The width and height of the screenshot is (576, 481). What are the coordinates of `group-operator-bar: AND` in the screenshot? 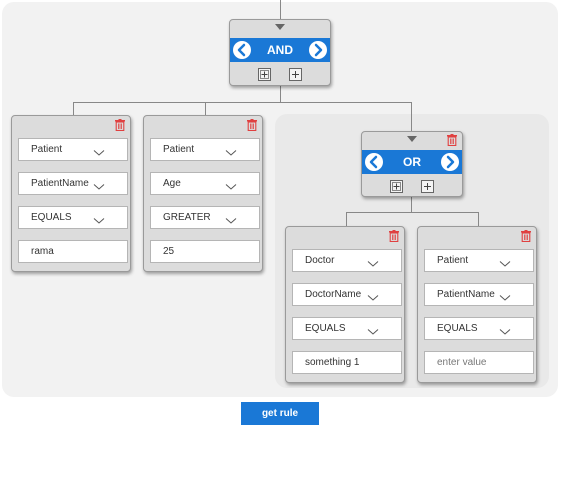 It's located at (280, 50).